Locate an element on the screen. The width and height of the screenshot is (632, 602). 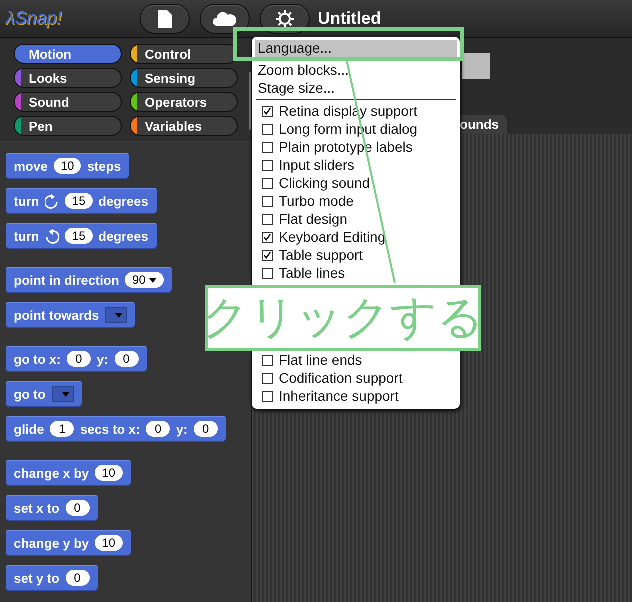
counterclockwise-arrow-icon is located at coordinates (52, 236).